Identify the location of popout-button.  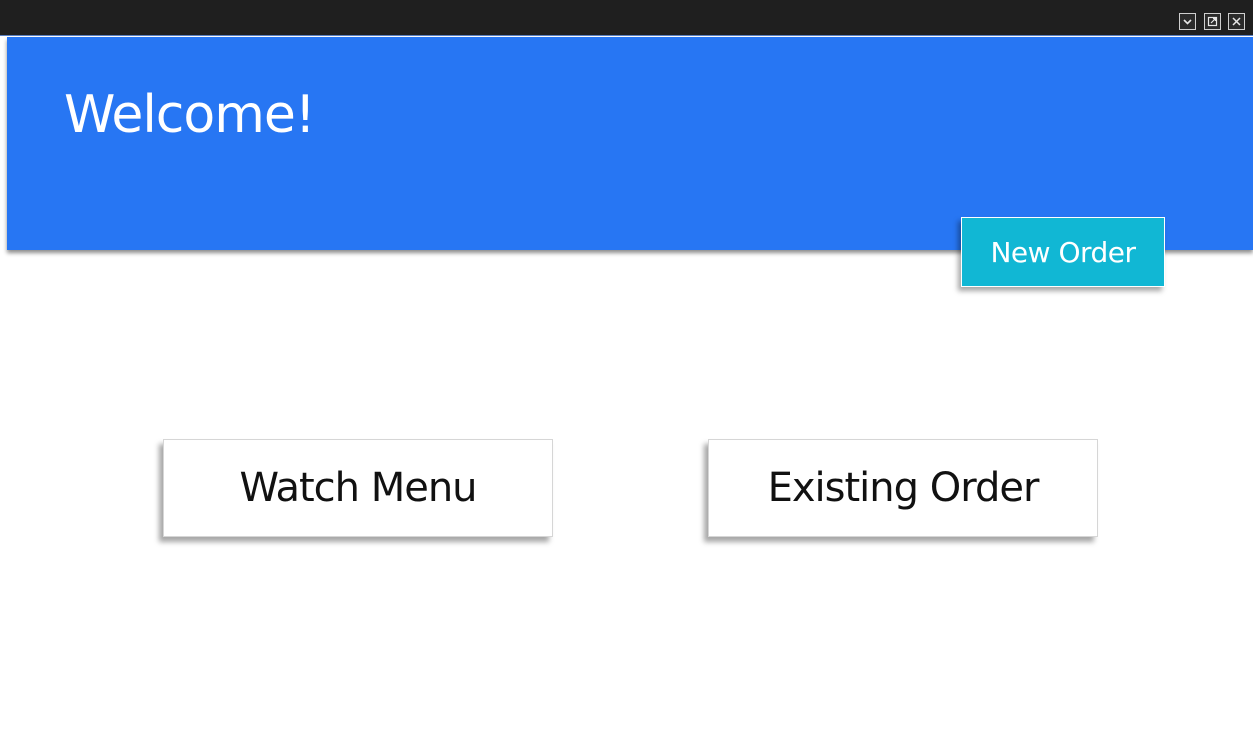
(1212, 21).